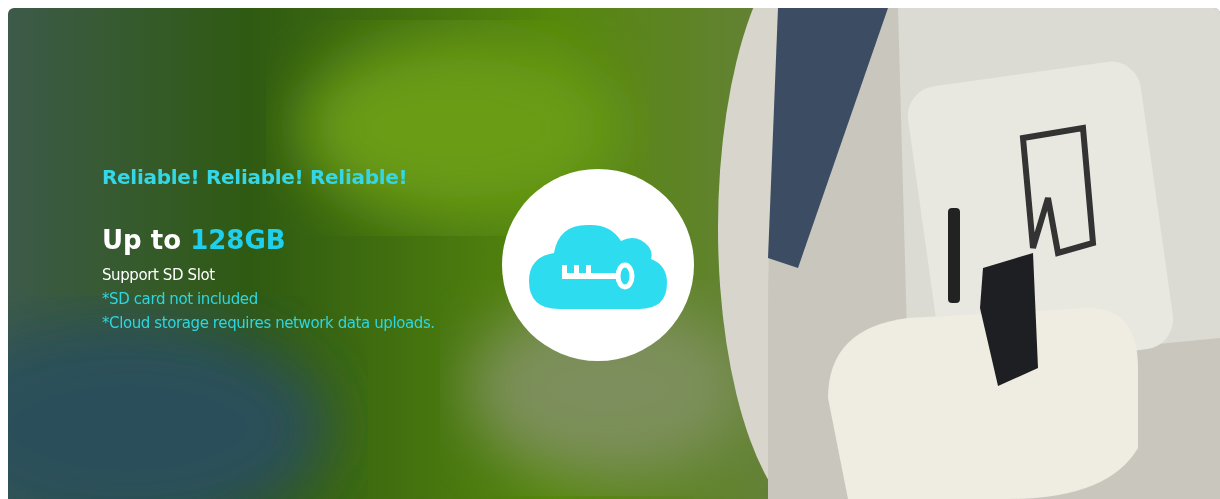  Describe the element at coordinates (255, 176) in the screenshot. I see `tagline: Reliable! Reliable! Reliable!` at that location.